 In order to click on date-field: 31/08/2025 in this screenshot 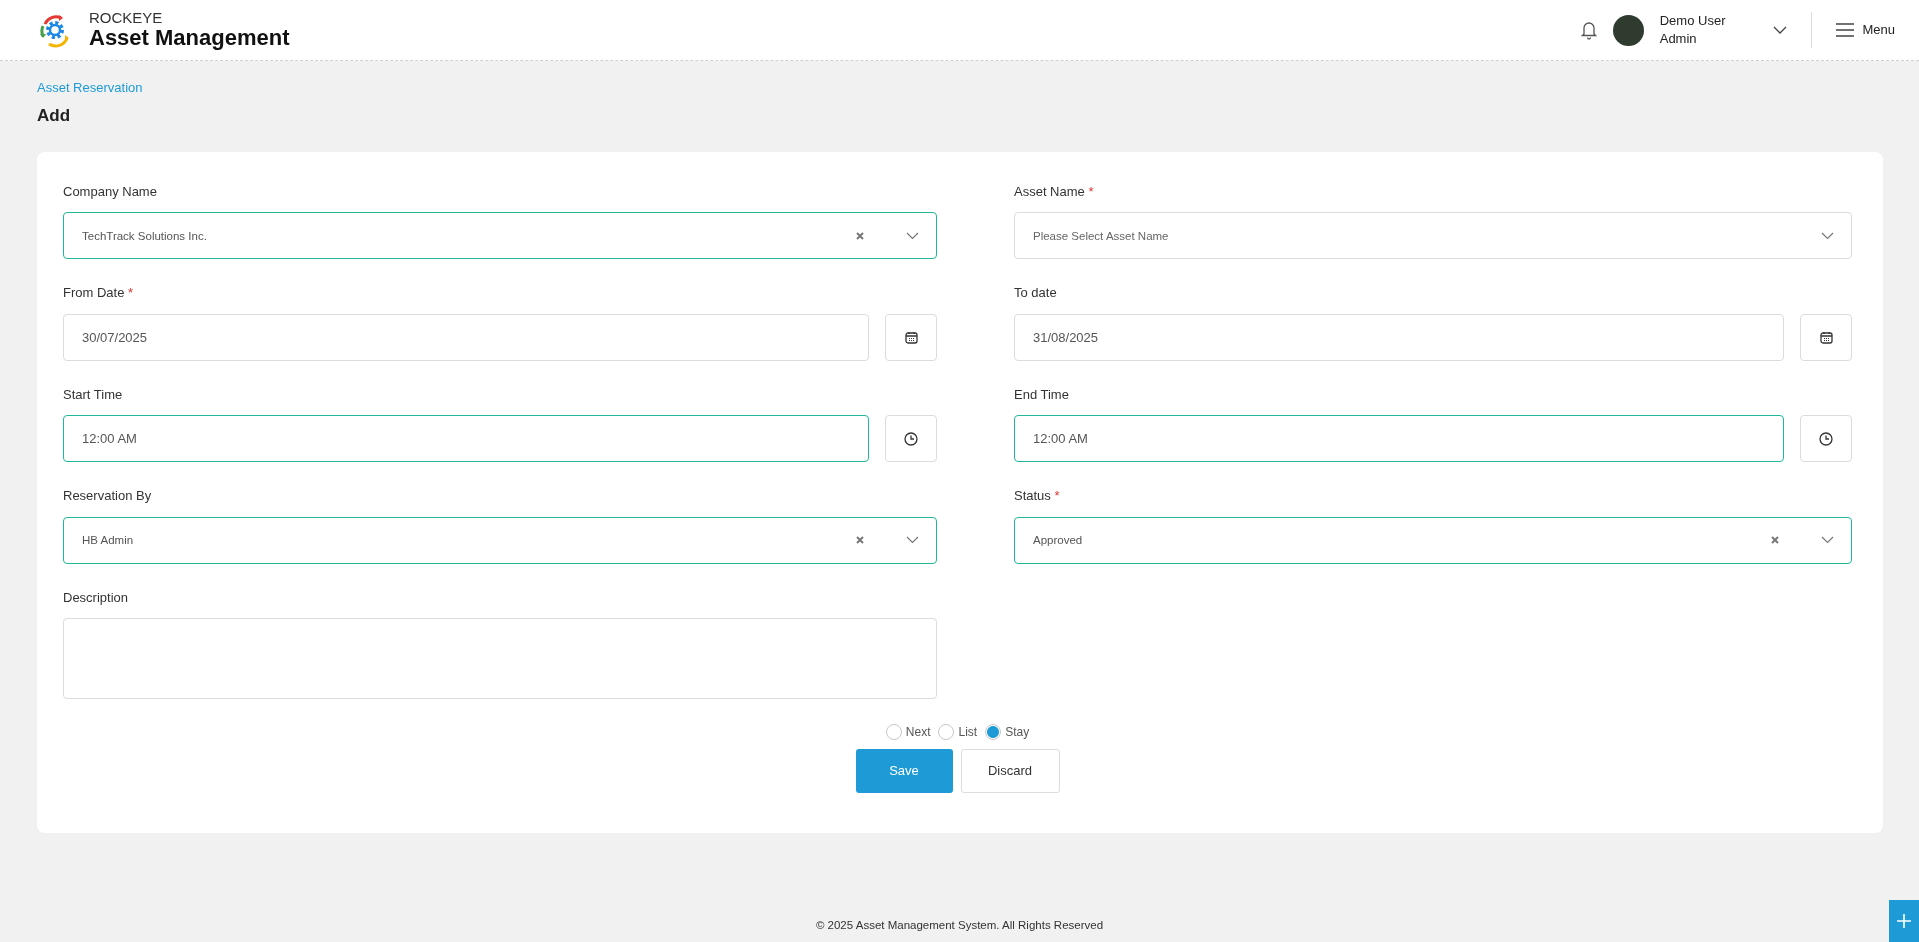, I will do `click(1399, 337)`.